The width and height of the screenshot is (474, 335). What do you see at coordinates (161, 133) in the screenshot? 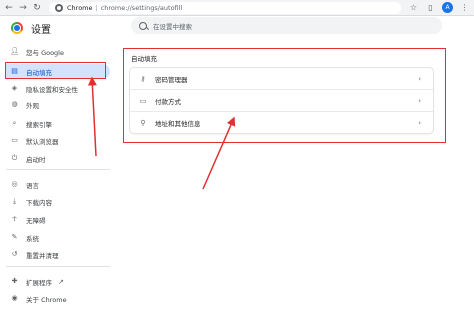
I see `annotation-arrows` at bounding box center [161, 133].